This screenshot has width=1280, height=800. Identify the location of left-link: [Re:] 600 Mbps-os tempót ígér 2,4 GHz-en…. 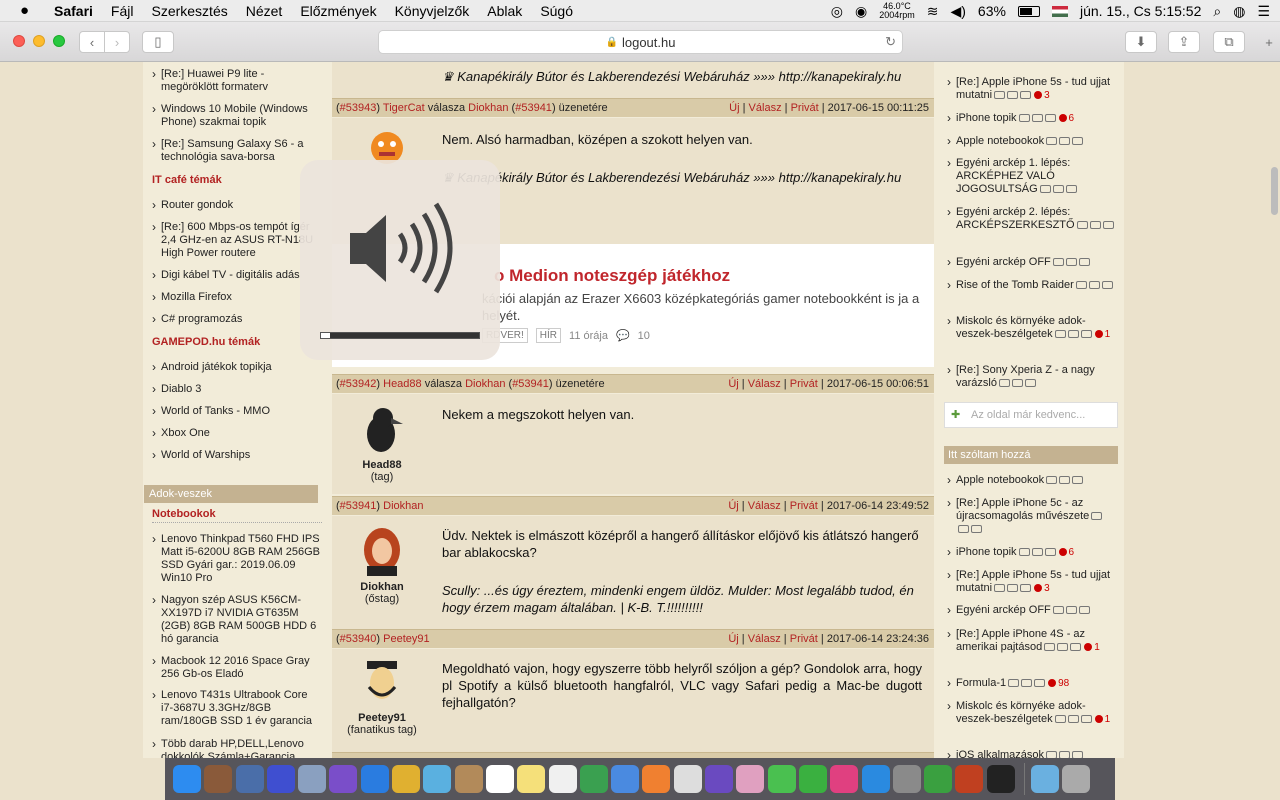
(237, 241).